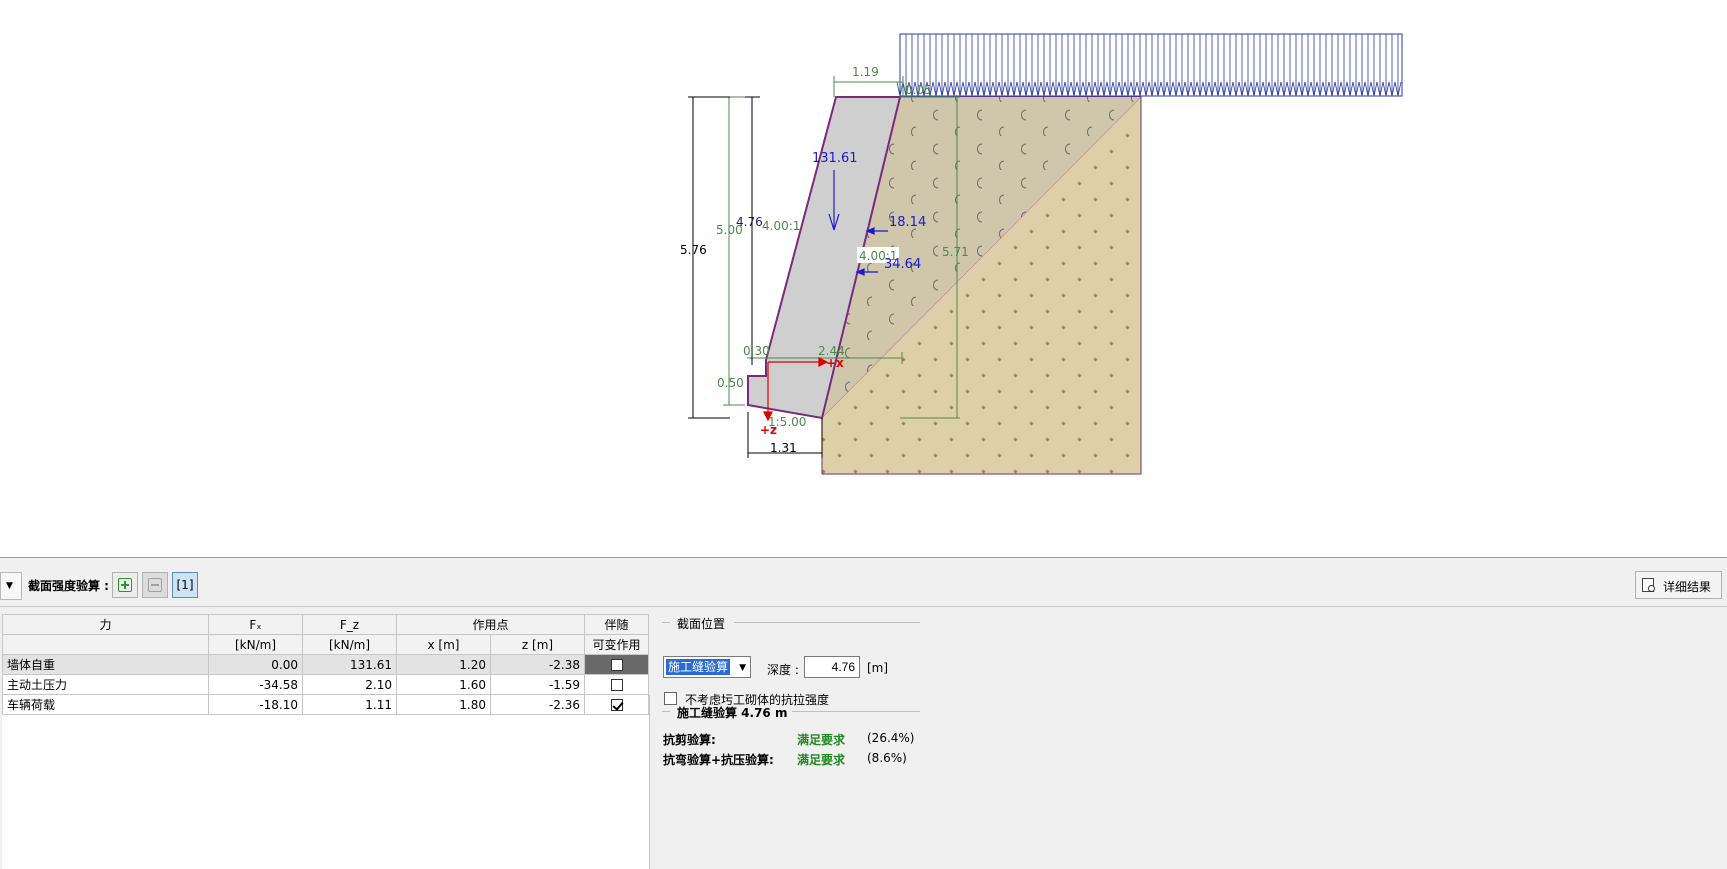 The width and height of the screenshot is (1727, 869). I want to click on header-x: x [m], so click(443, 644).